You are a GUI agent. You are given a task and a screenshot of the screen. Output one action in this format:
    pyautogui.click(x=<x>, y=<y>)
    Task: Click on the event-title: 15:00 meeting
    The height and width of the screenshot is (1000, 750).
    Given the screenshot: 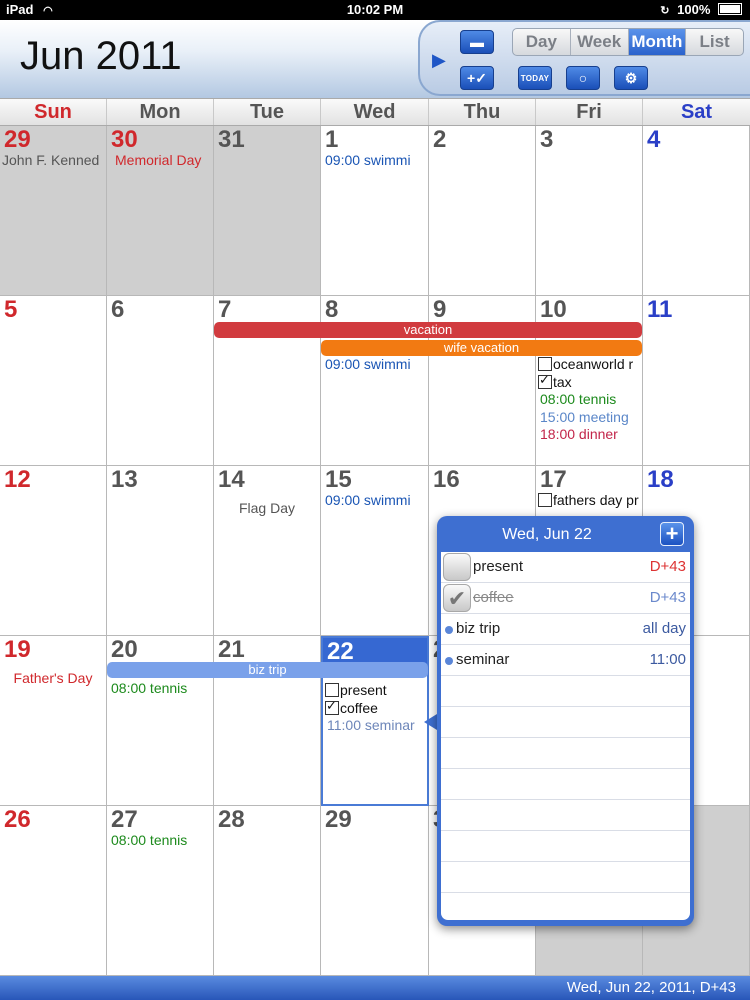 What is the action you would take?
    pyautogui.click(x=584, y=416)
    